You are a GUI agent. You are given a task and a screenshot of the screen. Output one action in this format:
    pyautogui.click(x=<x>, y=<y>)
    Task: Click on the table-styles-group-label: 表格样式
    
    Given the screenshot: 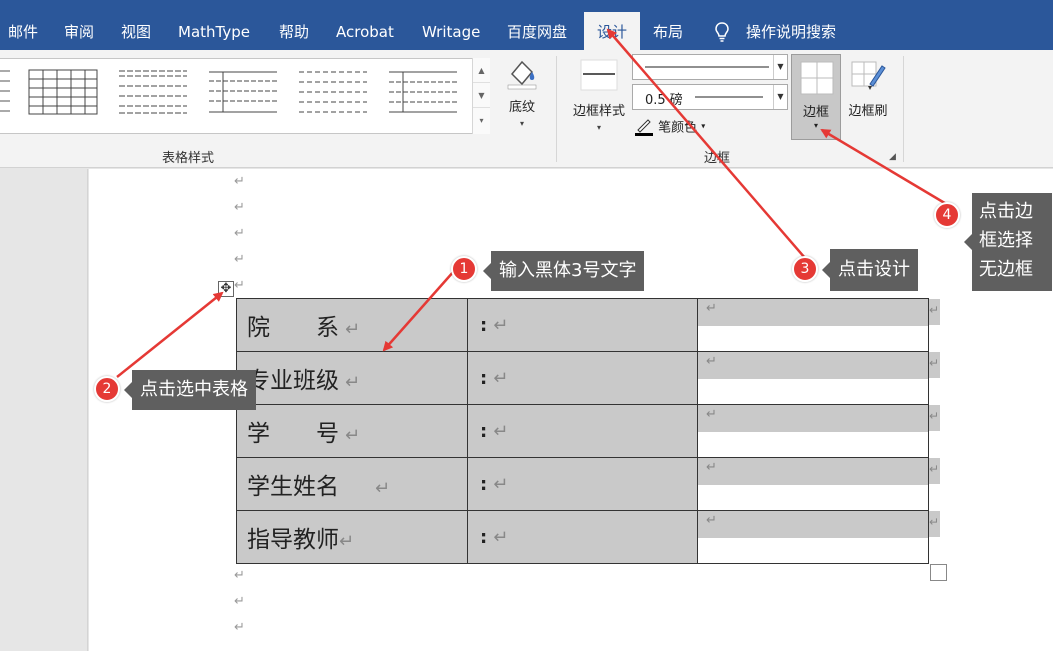 What is the action you would take?
    pyautogui.click(x=188, y=158)
    